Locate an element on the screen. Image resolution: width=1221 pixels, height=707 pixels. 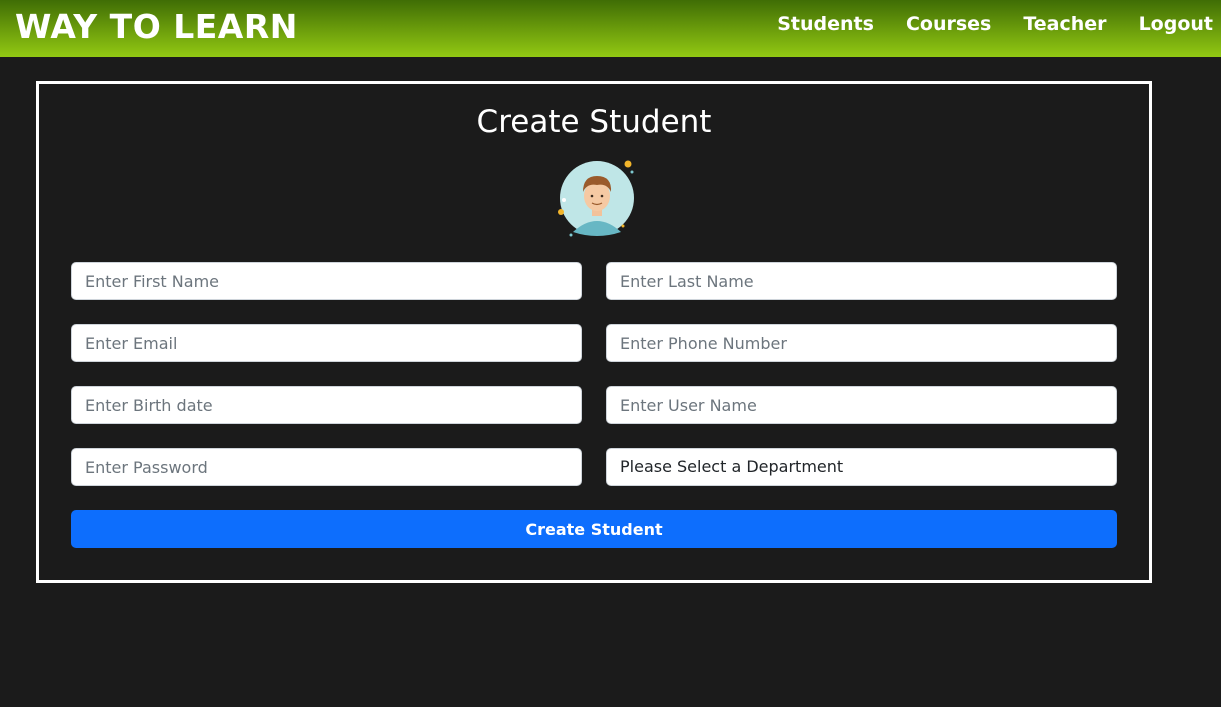
last-name-input is located at coordinates (861, 281).